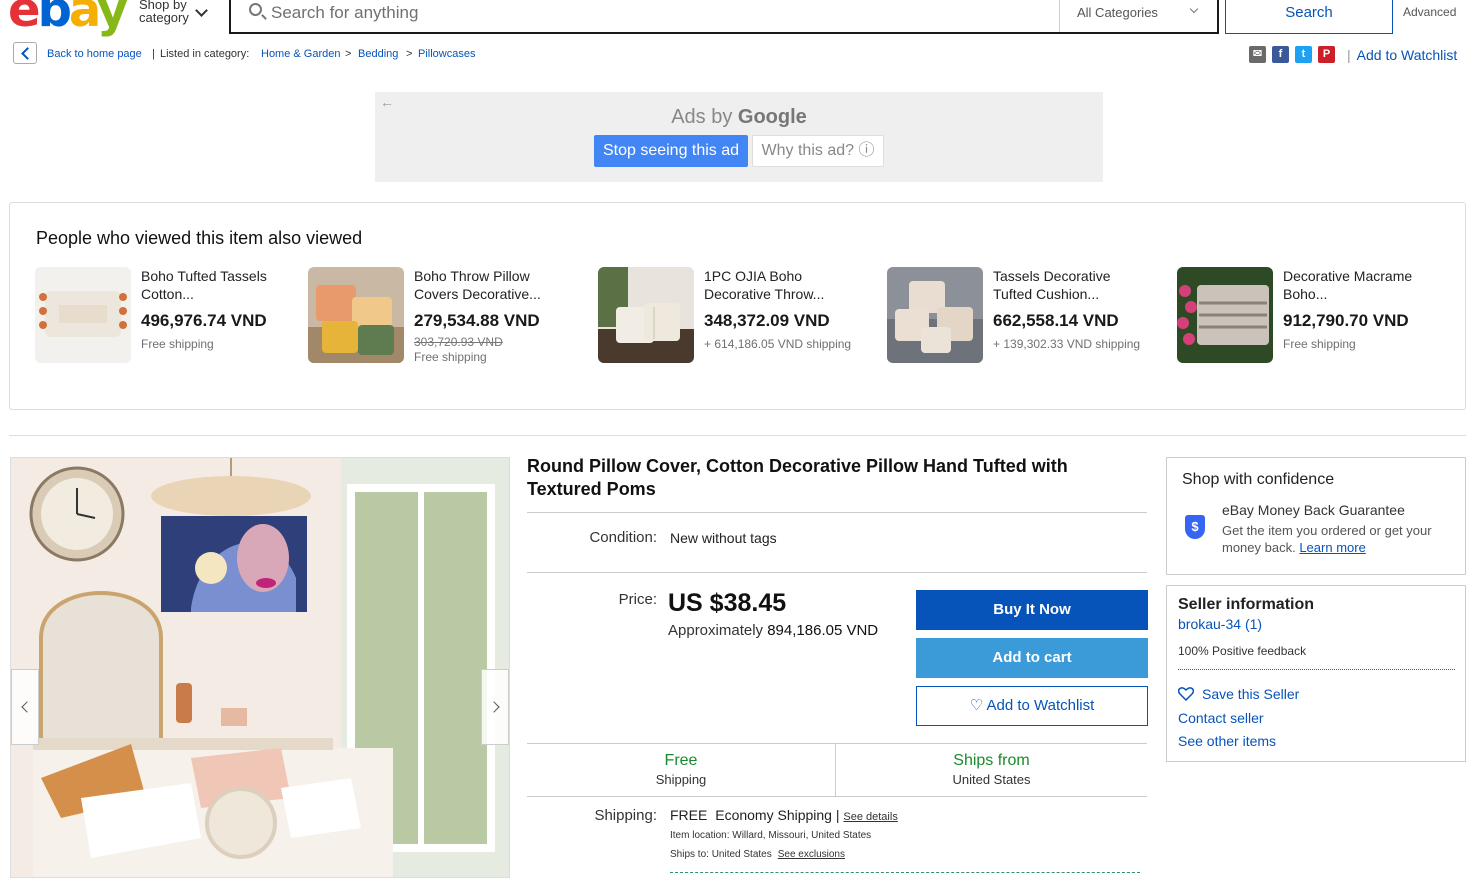 The image size is (1471, 878). I want to click on condition-label: Condition:, so click(623, 537).